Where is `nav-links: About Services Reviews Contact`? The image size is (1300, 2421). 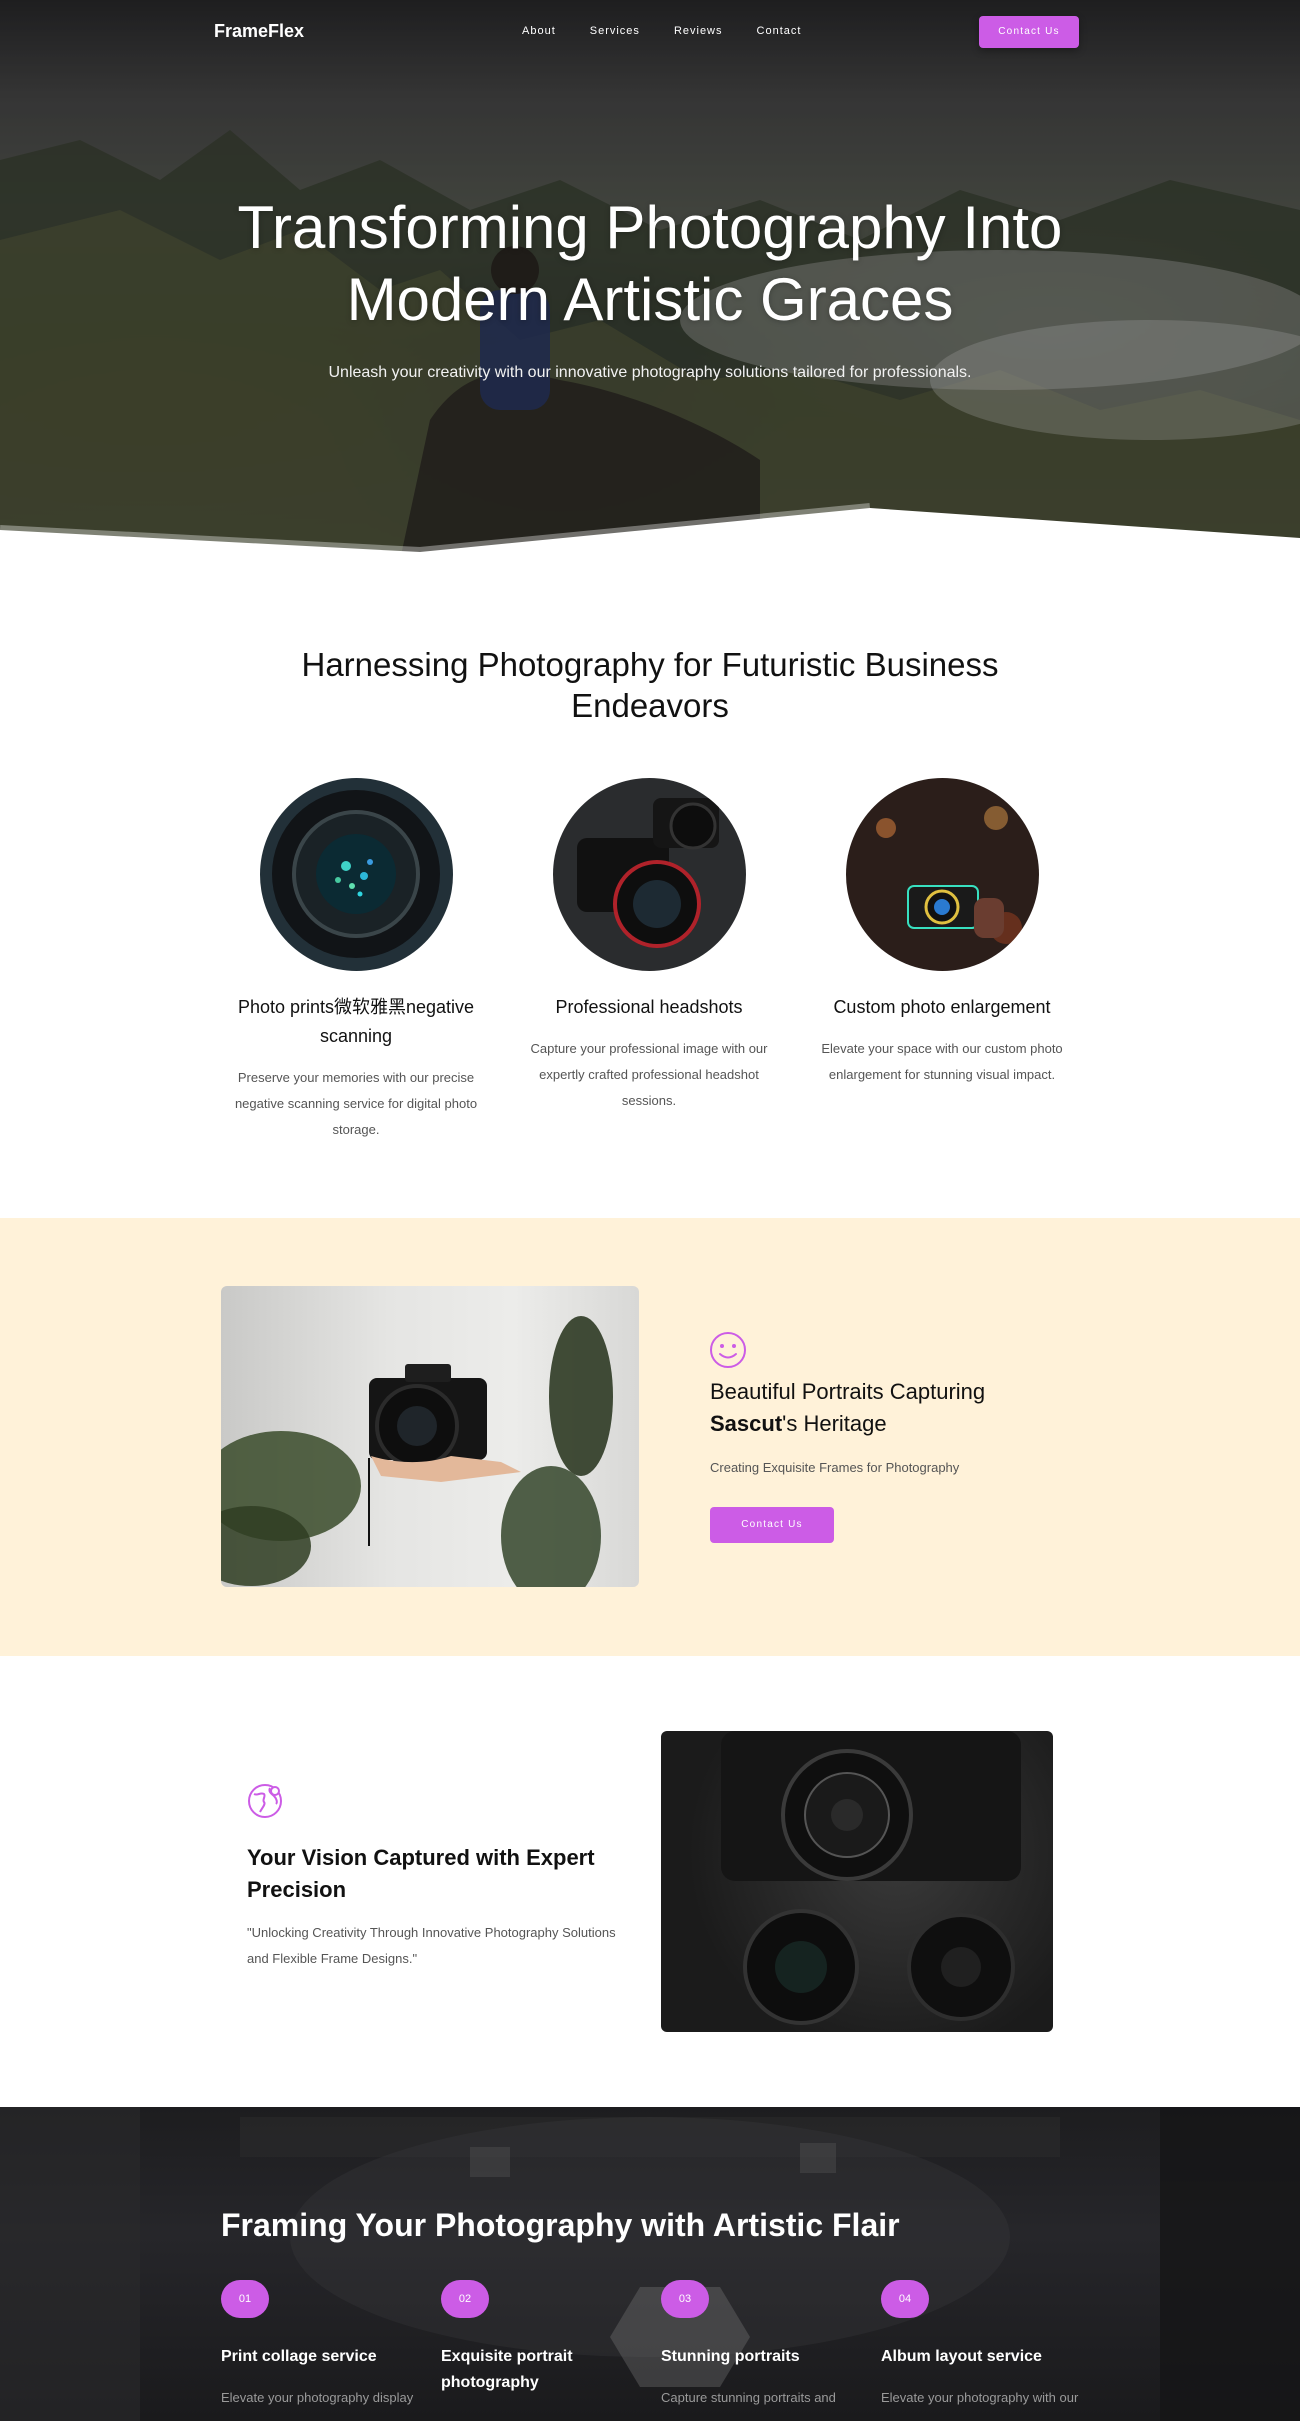
nav-links: About Services Reviews Contact is located at coordinates (678, 31).